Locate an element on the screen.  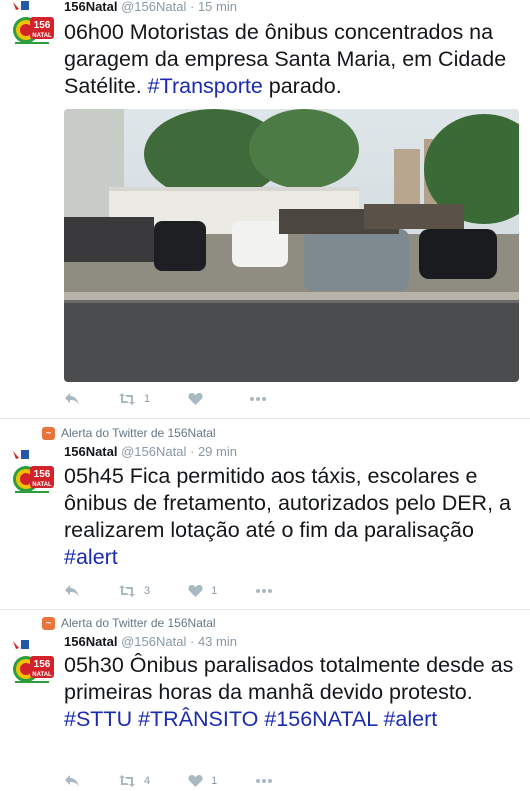
hashtag-link: #TRÂNSITO is located at coordinates (198, 719).